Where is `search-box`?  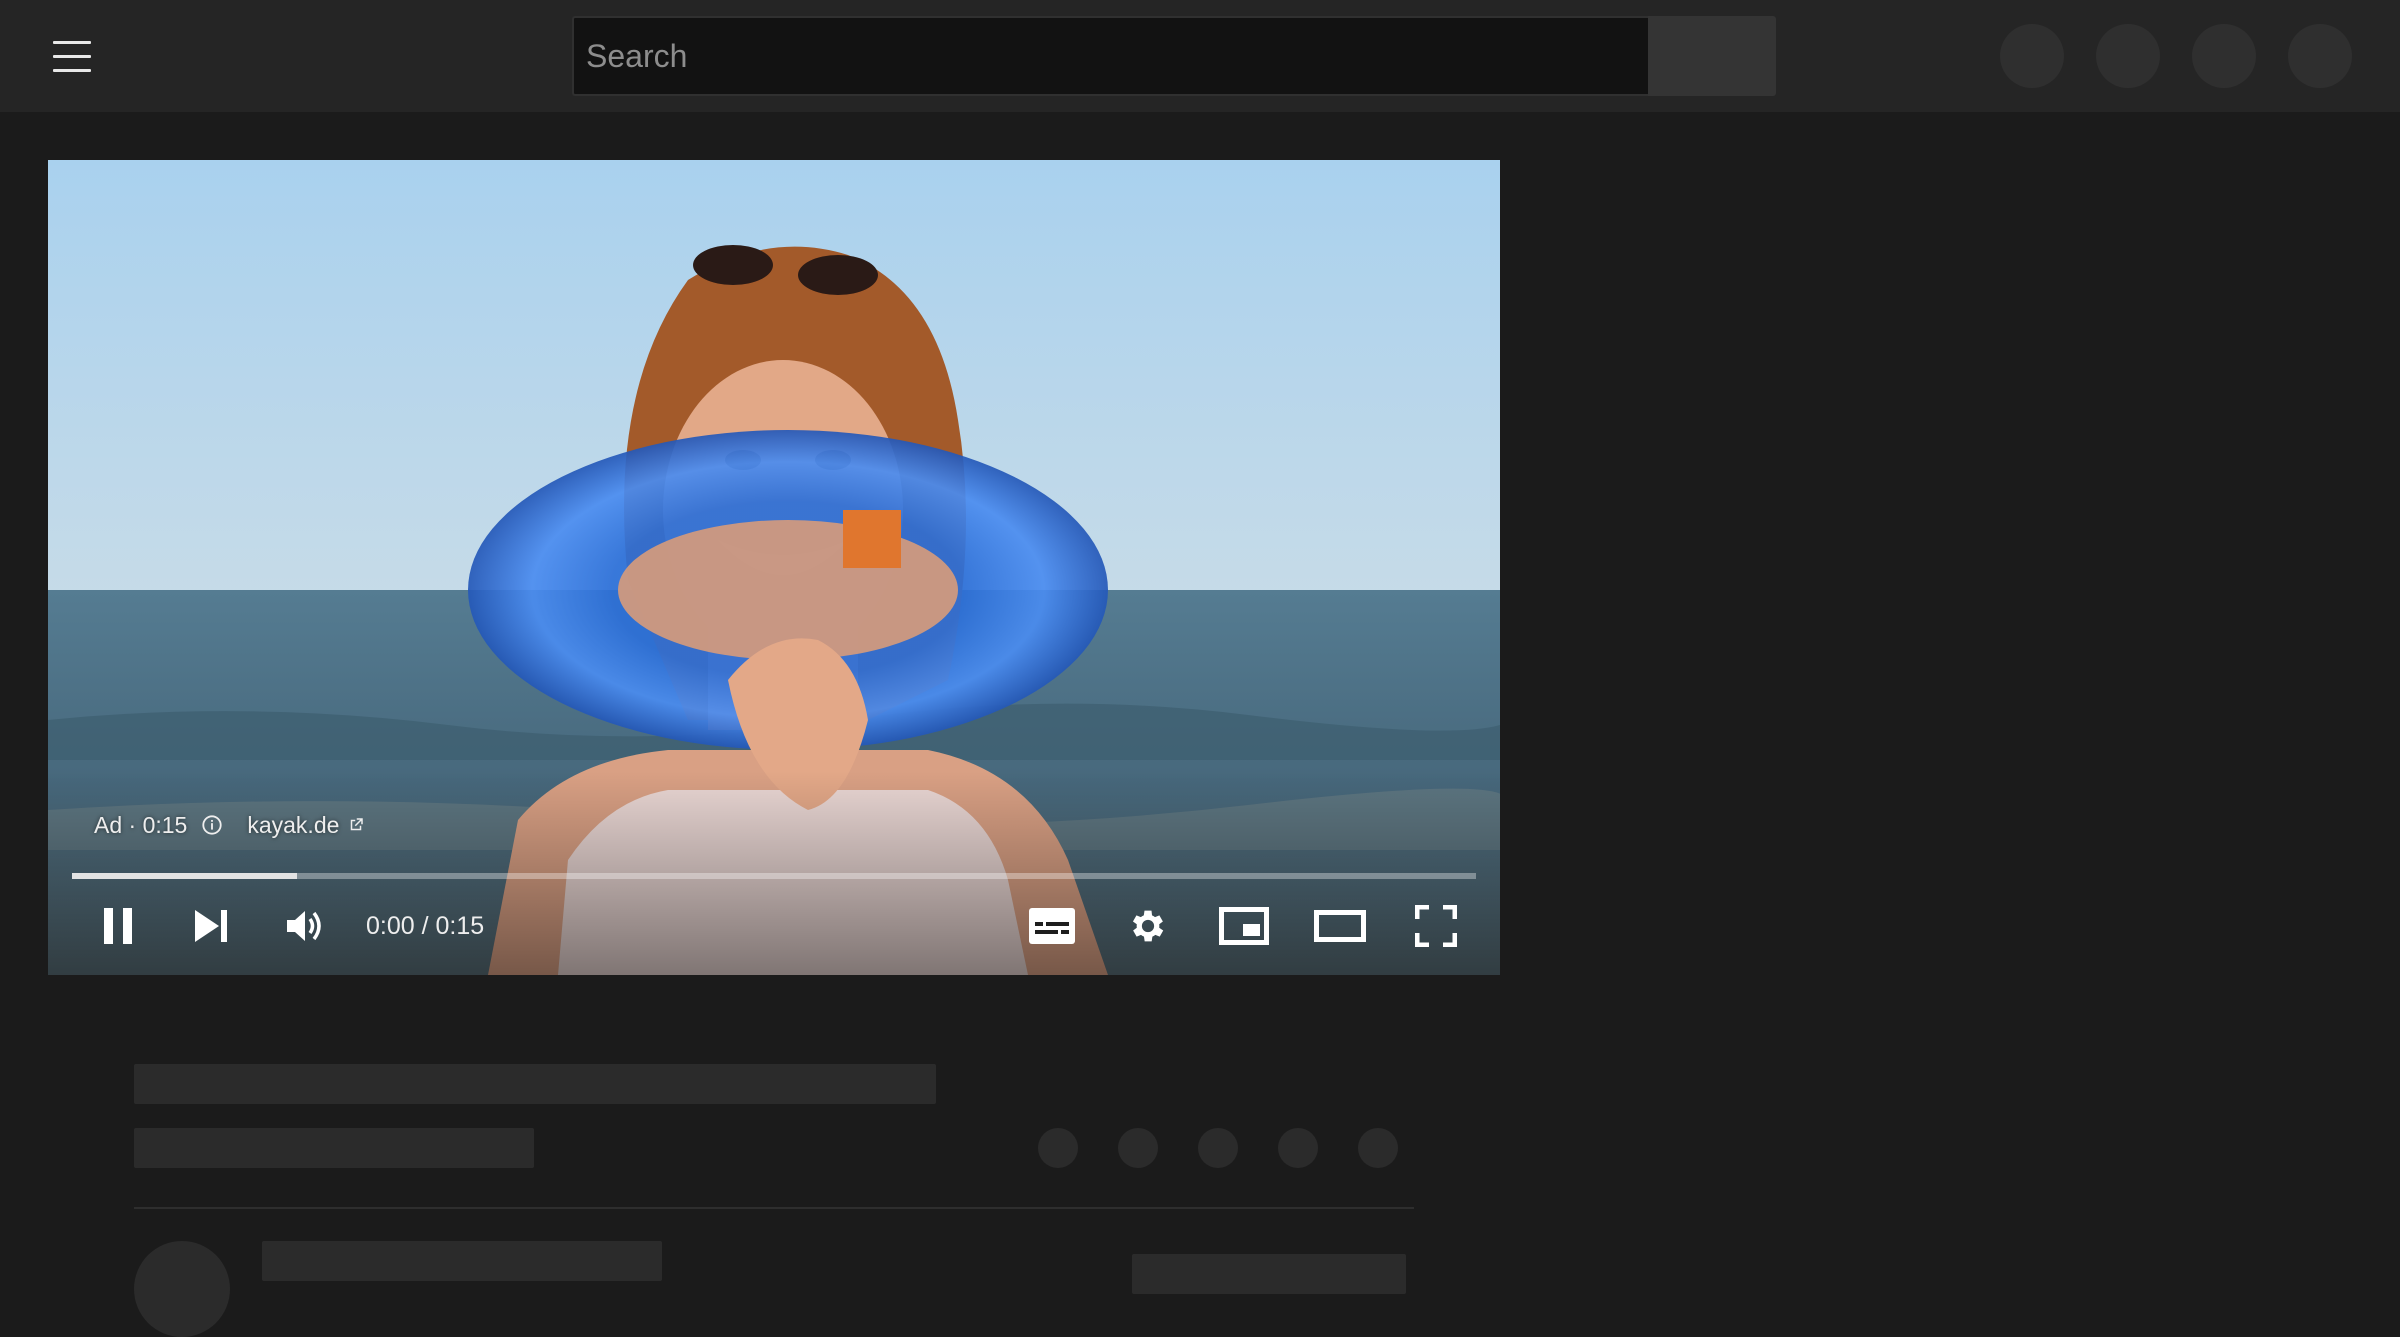
search-box is located at coordinates (1111, 56).